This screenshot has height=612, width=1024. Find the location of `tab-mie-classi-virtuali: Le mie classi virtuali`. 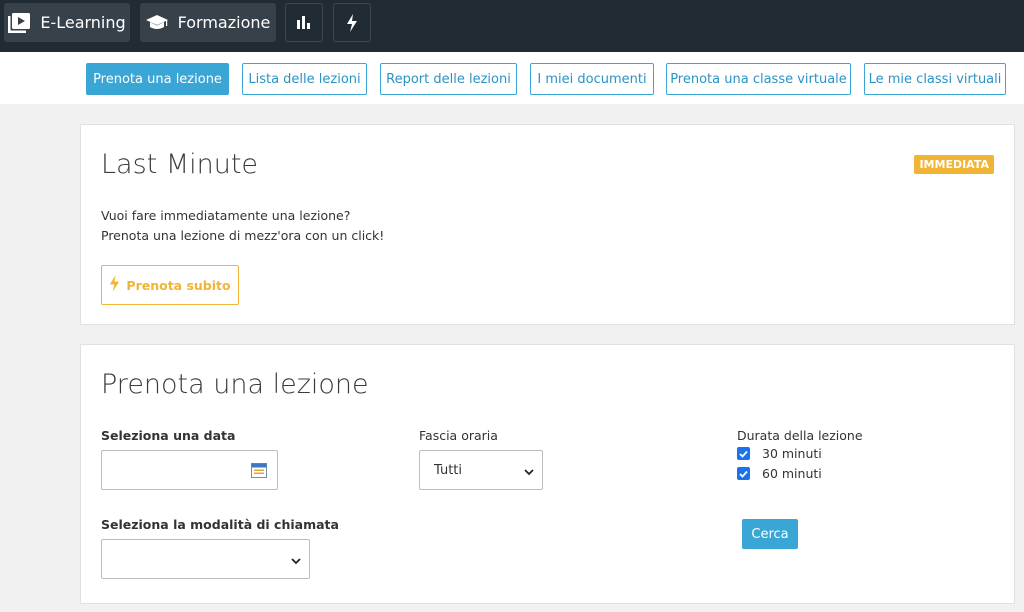

tab-mie-classi-virtuali: Le mie classi virtuali is located at coordinates (935, 79).